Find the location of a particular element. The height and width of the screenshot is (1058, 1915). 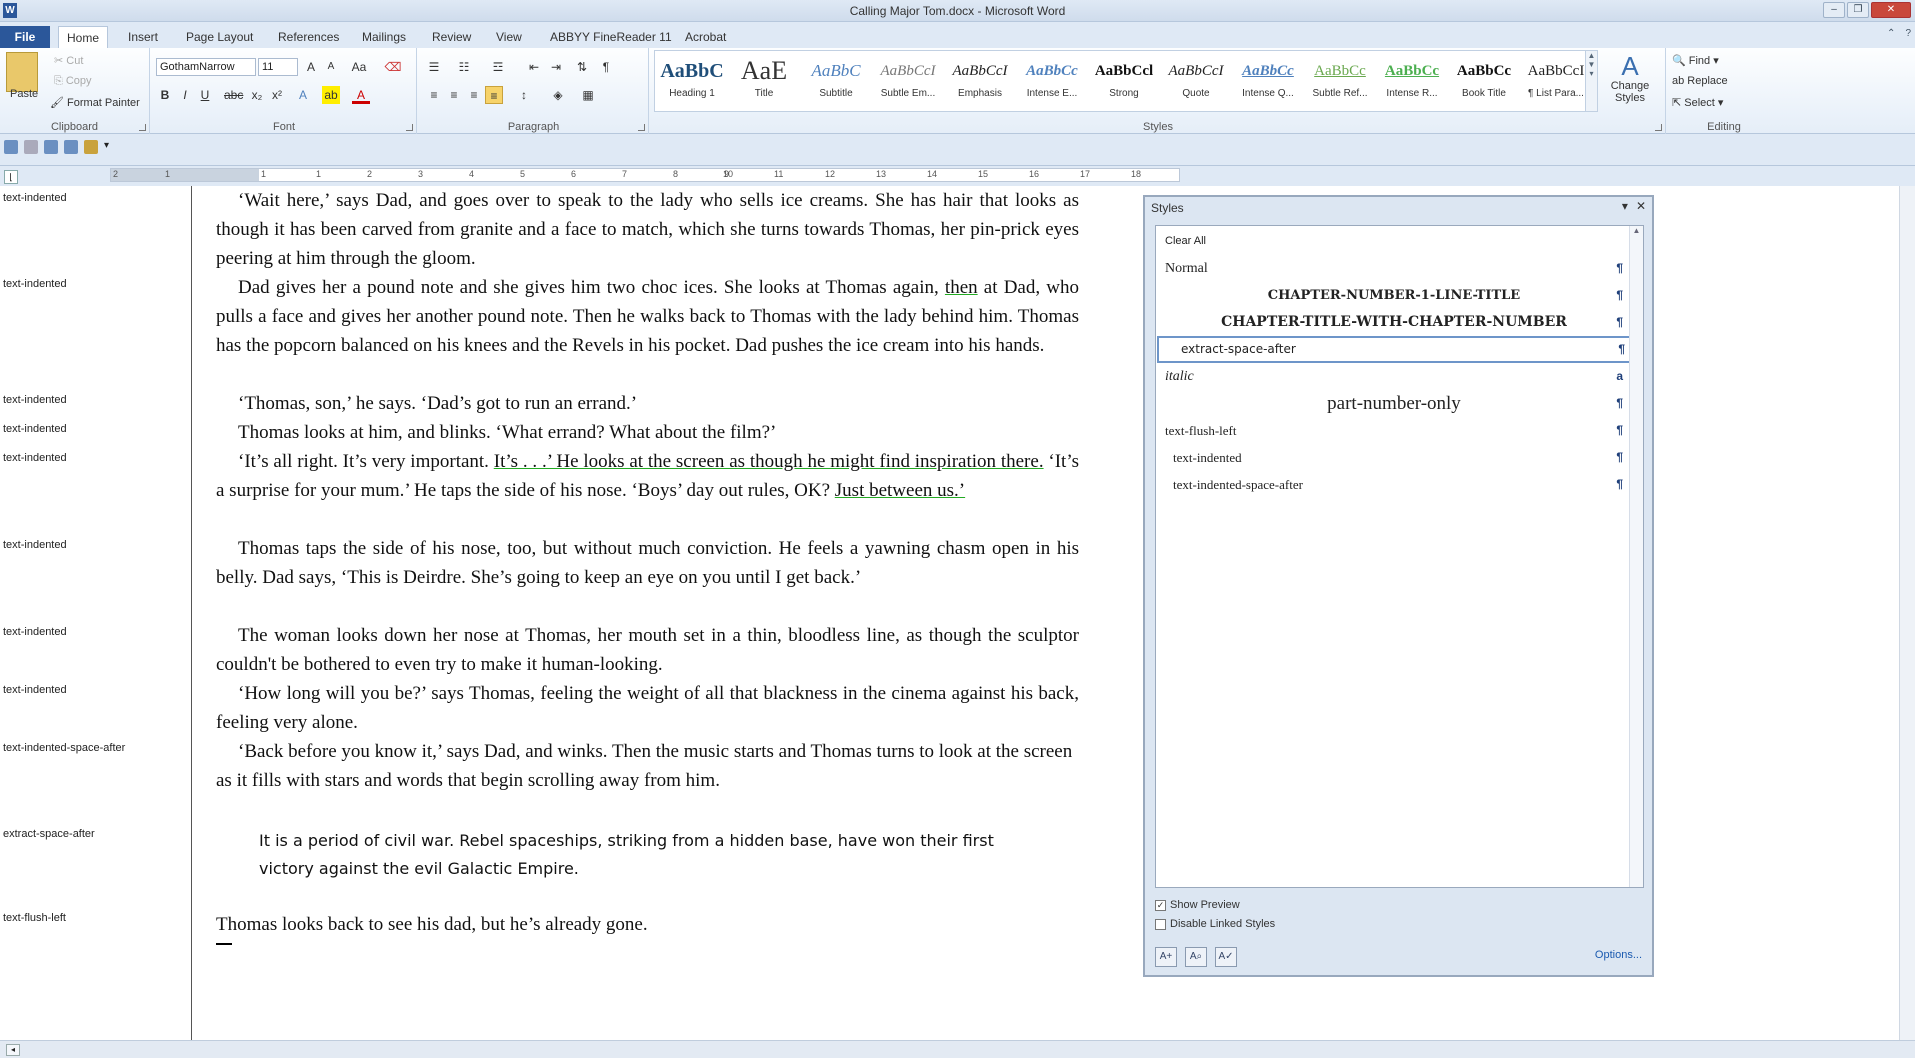

shading-icon: ◈ is located at coordinates (558, 95).